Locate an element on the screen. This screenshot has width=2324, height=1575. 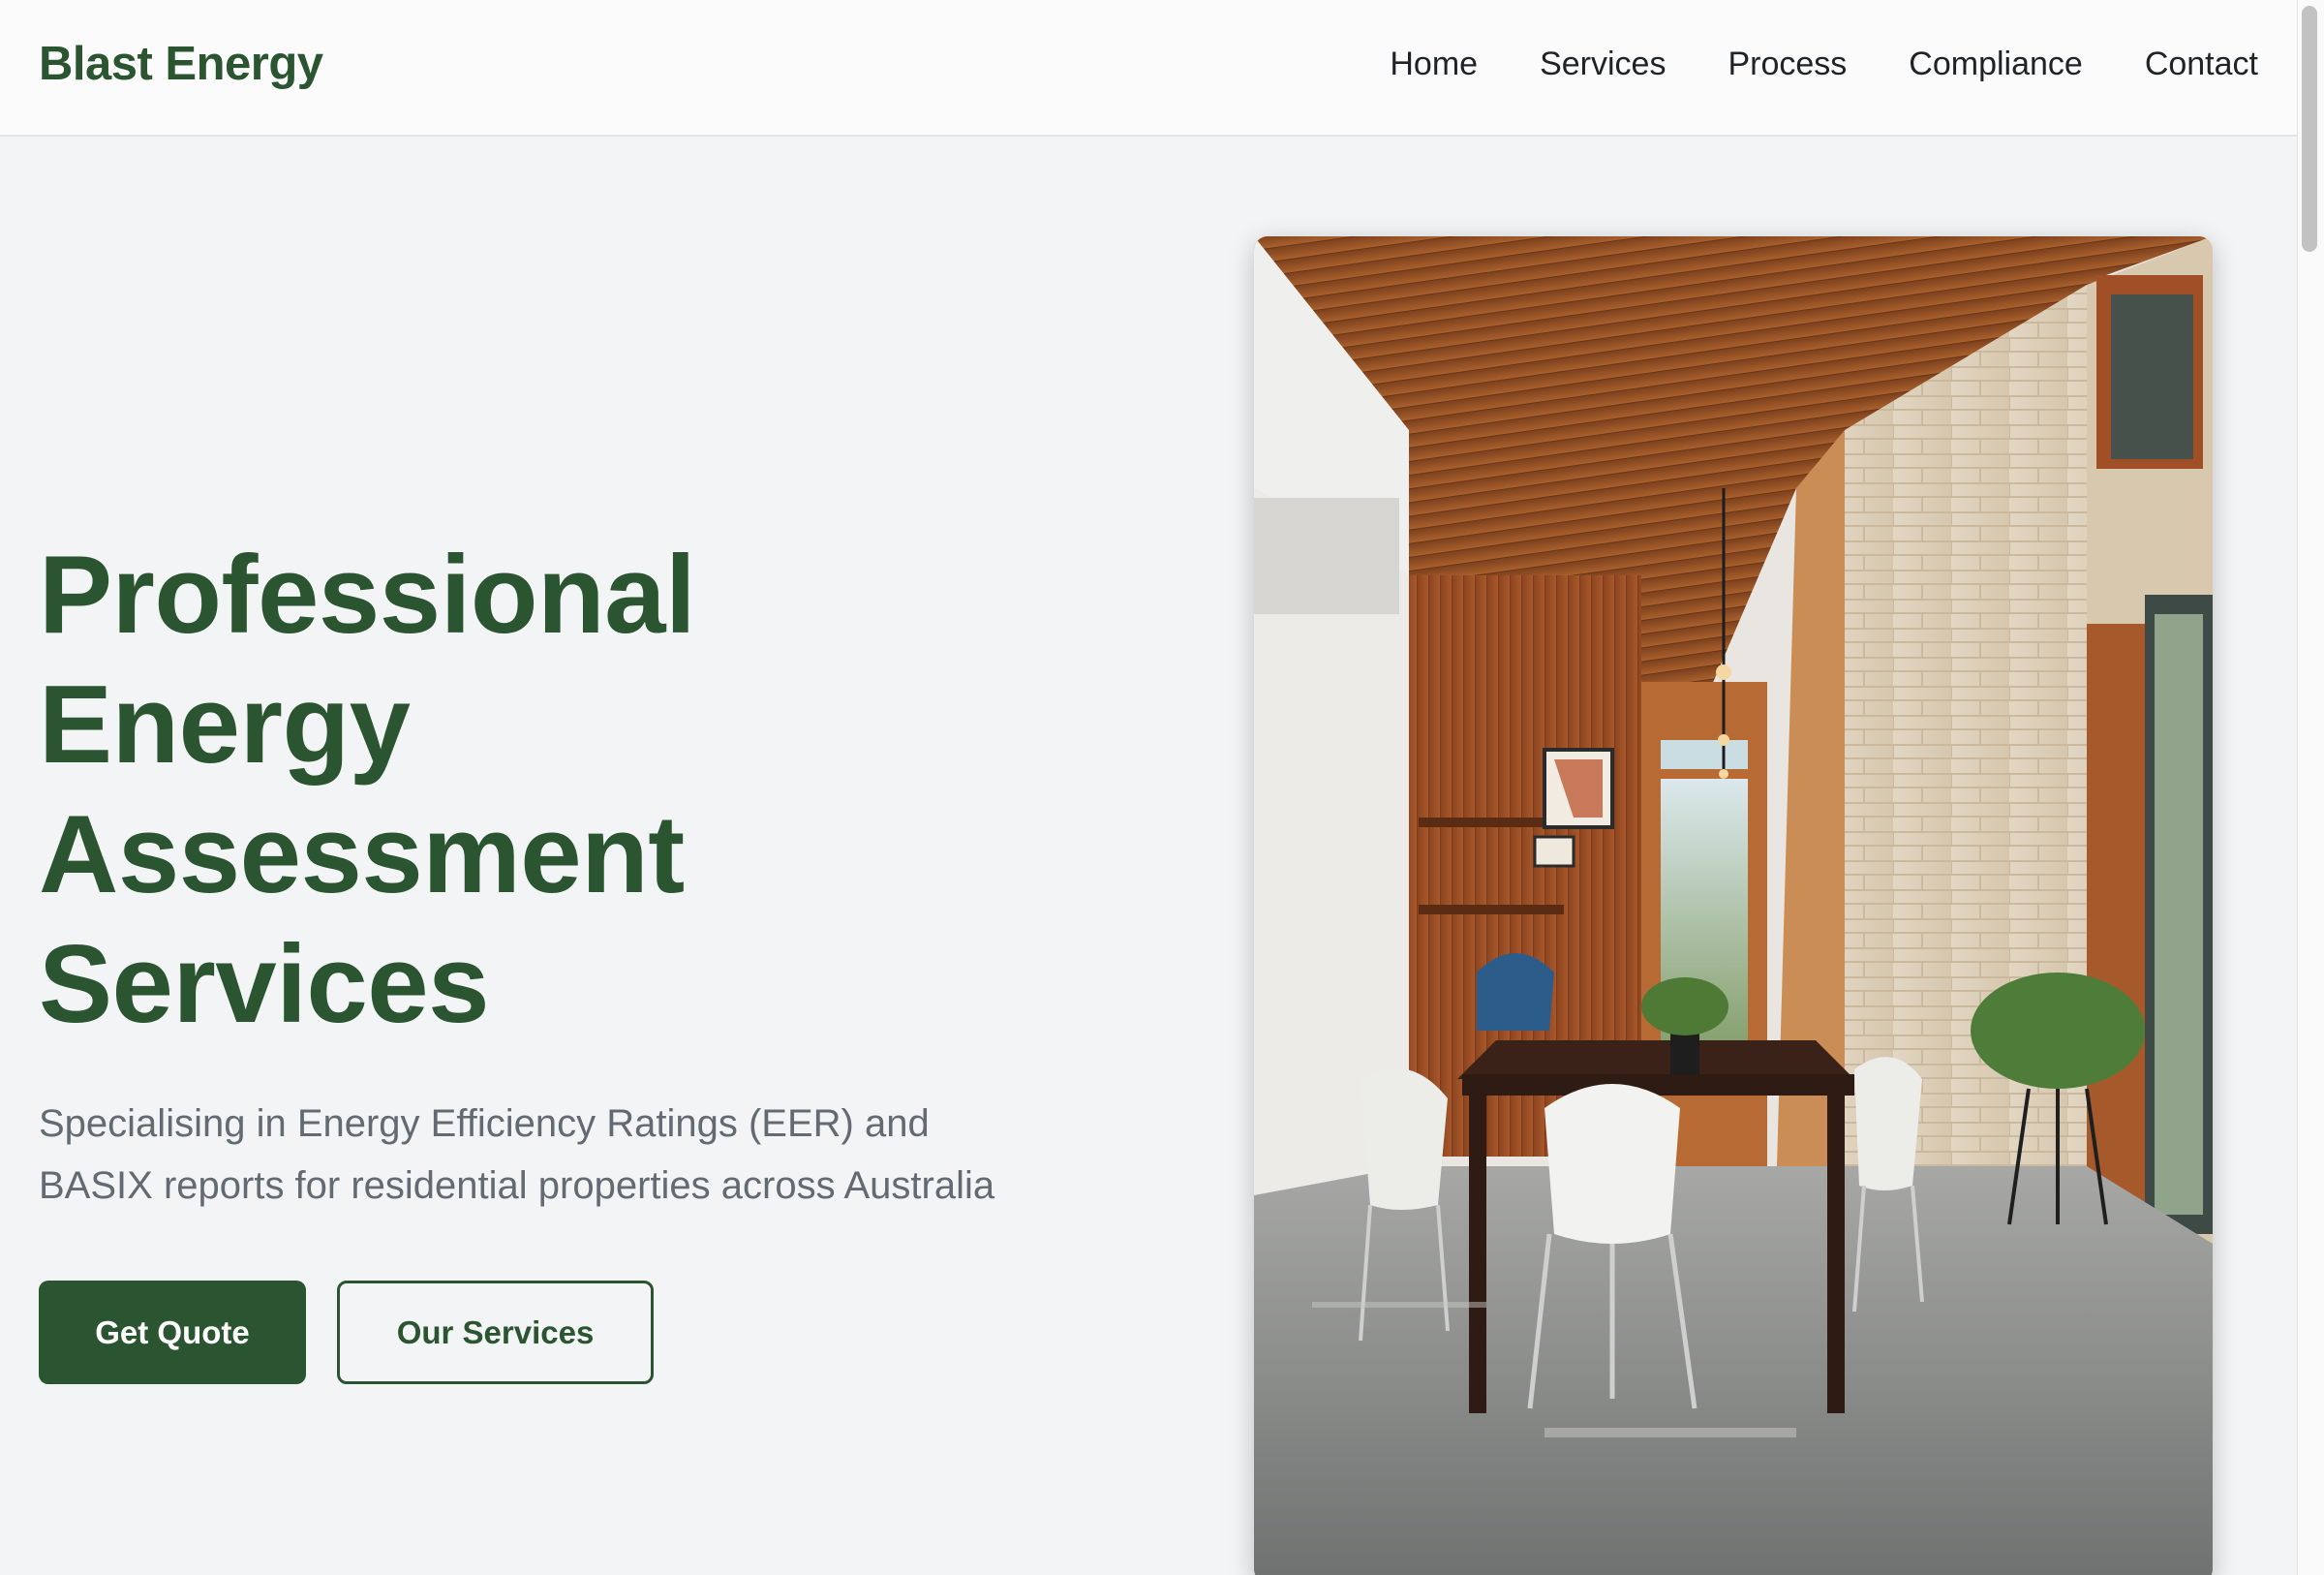
main-nav: Home Services Process Compliance Contact is located at coordinates (1824, 64).